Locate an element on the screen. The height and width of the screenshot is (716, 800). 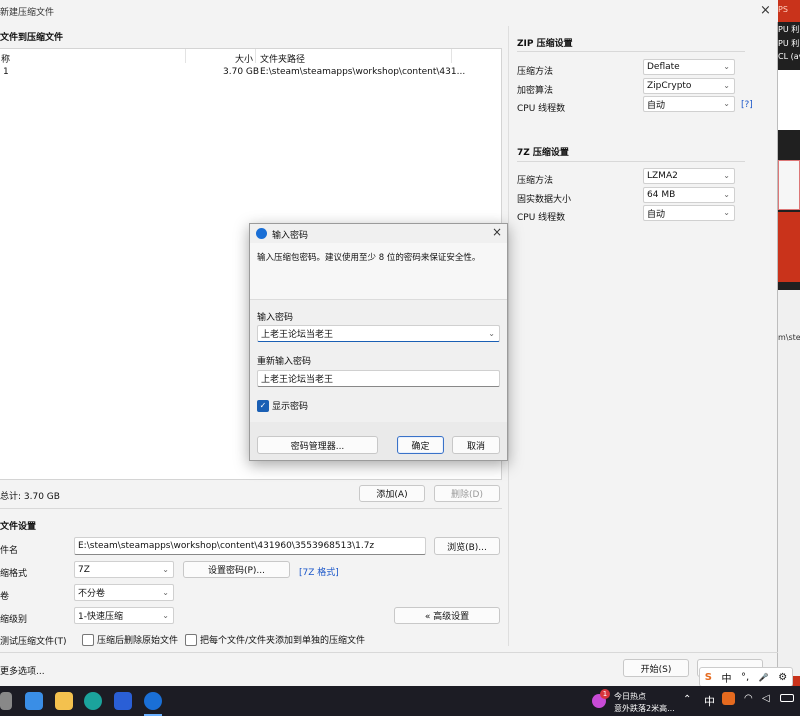
ime-toolbar: S 中 °, 🎤 ⚙ is located at coordinates (746, 677).